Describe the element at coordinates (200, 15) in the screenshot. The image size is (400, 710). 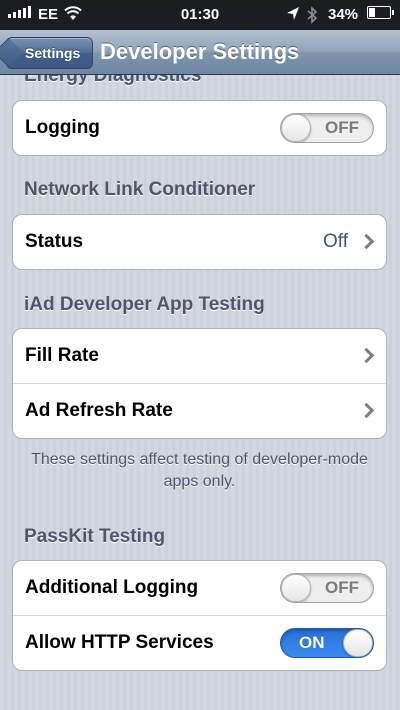
I see `status-bar: EE 01:30 34%` at that location.